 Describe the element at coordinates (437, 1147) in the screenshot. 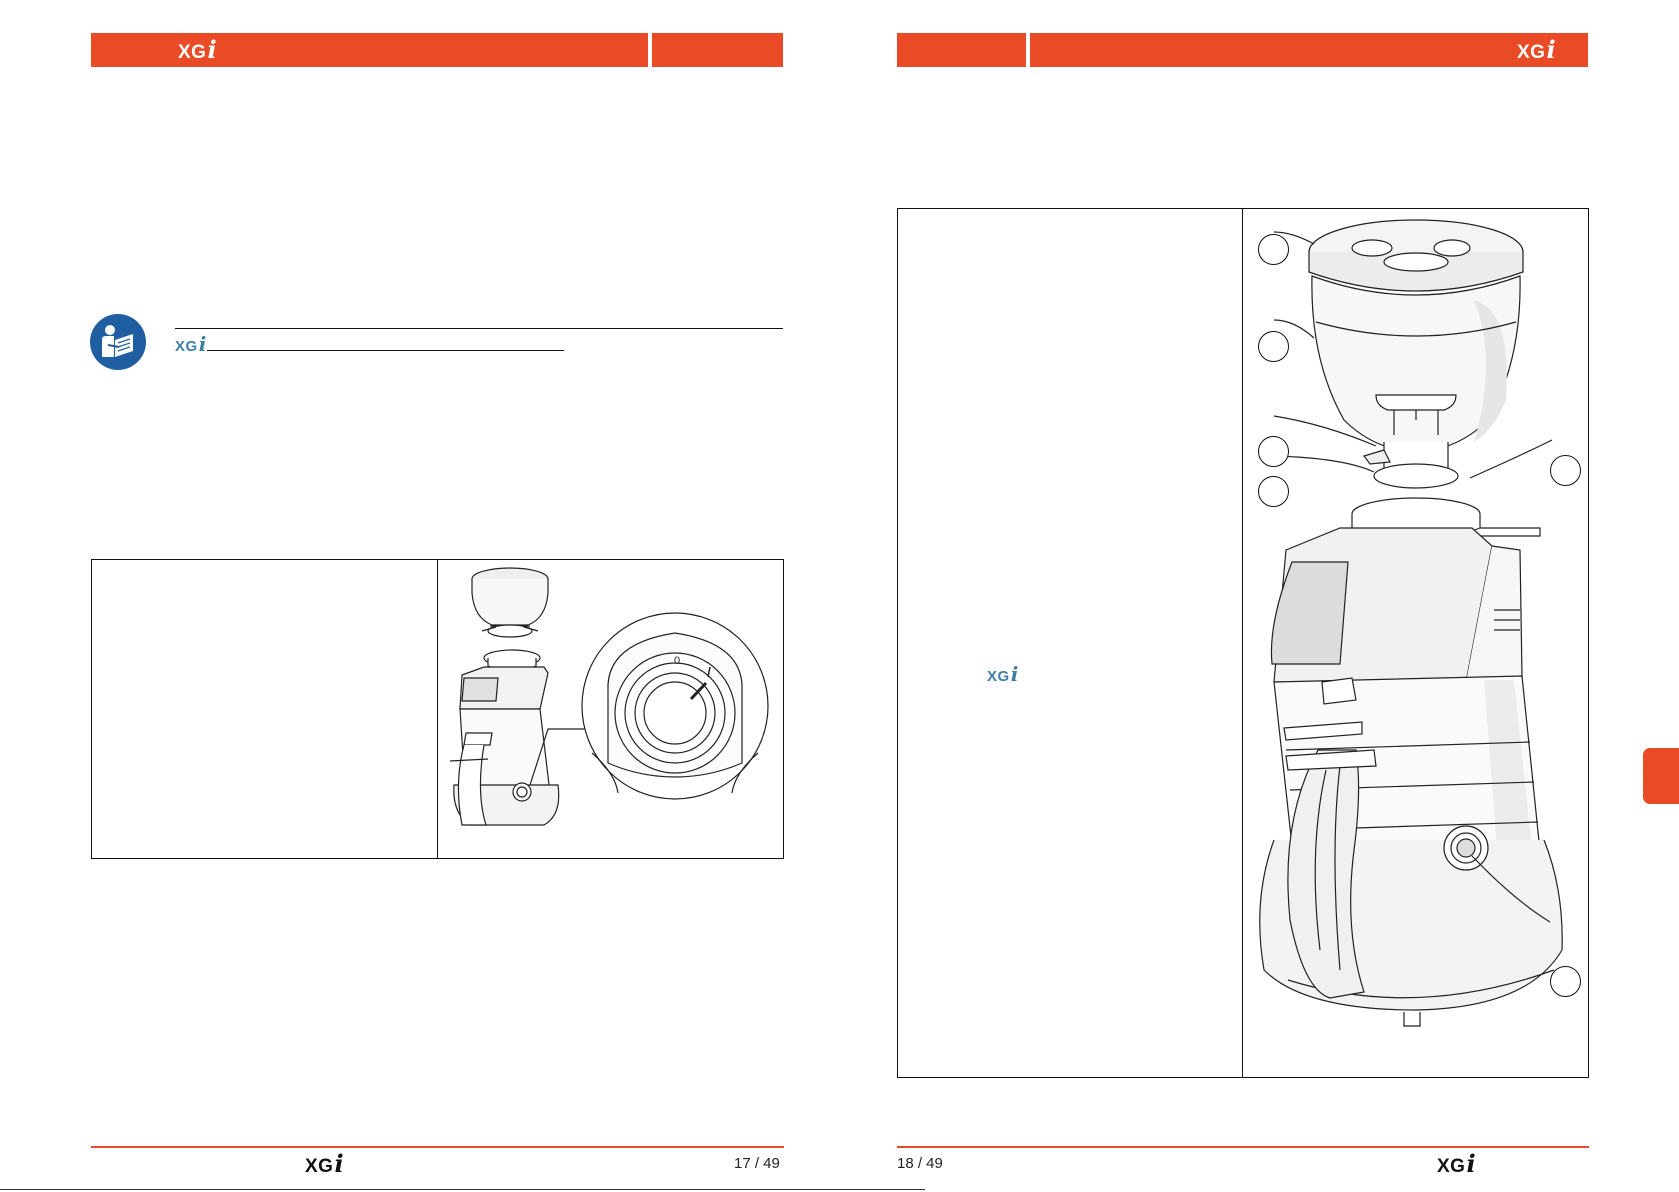

I see `footer-rule-left` at that location.